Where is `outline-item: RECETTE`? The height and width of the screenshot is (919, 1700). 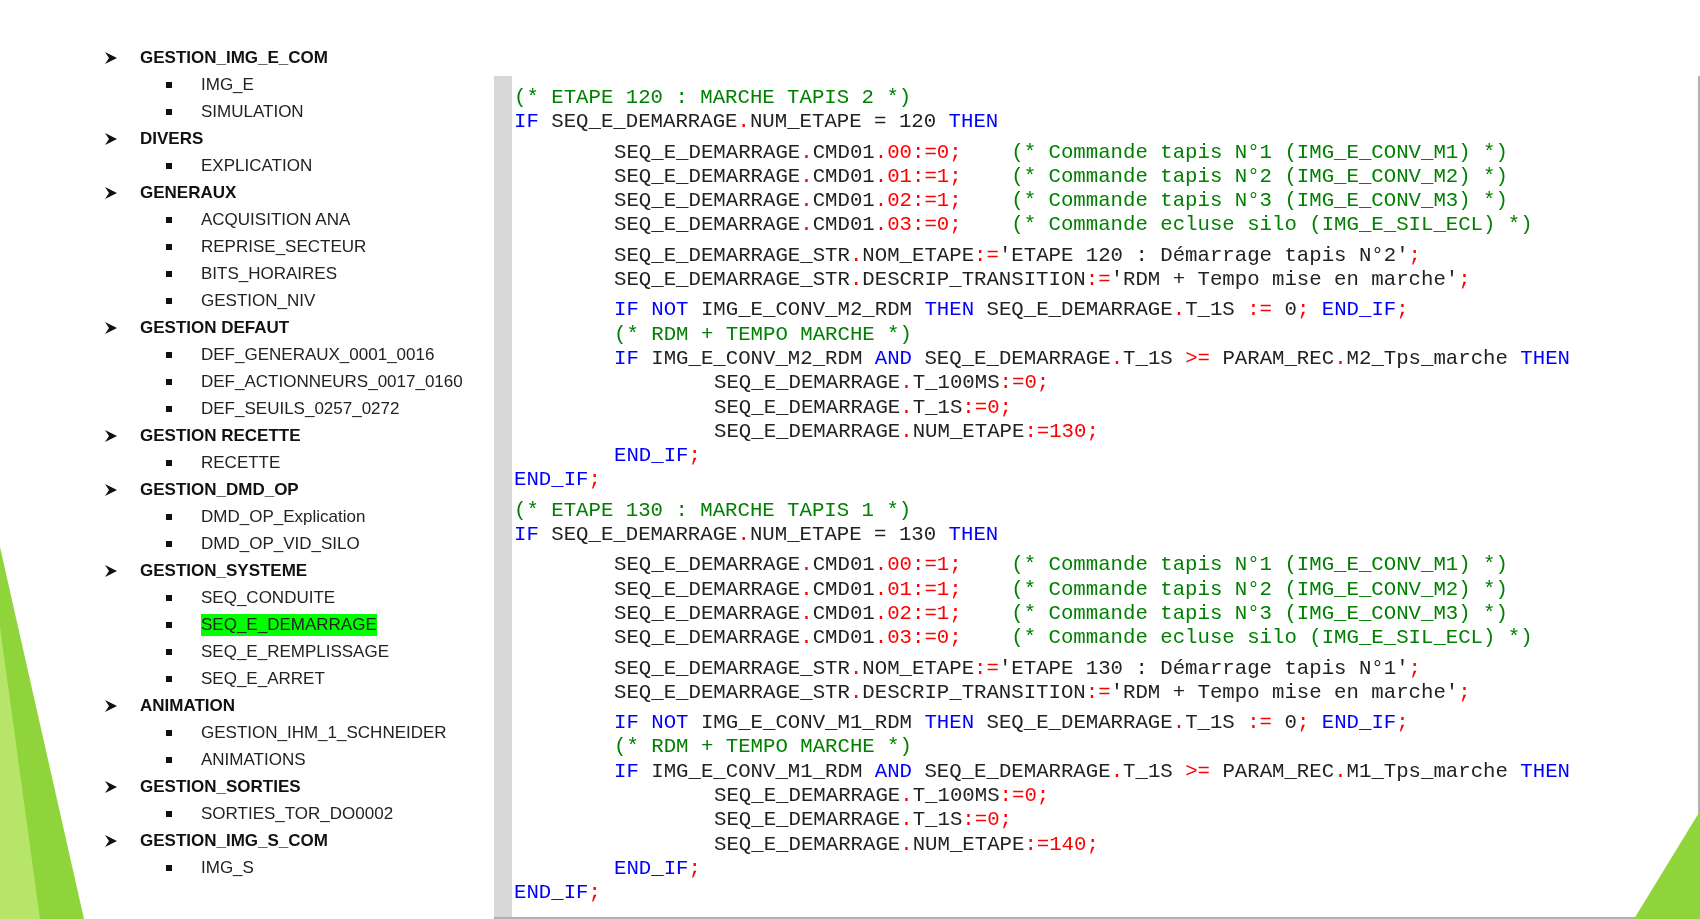 outline-item: RECETTE is located at coordinates (241, 462).